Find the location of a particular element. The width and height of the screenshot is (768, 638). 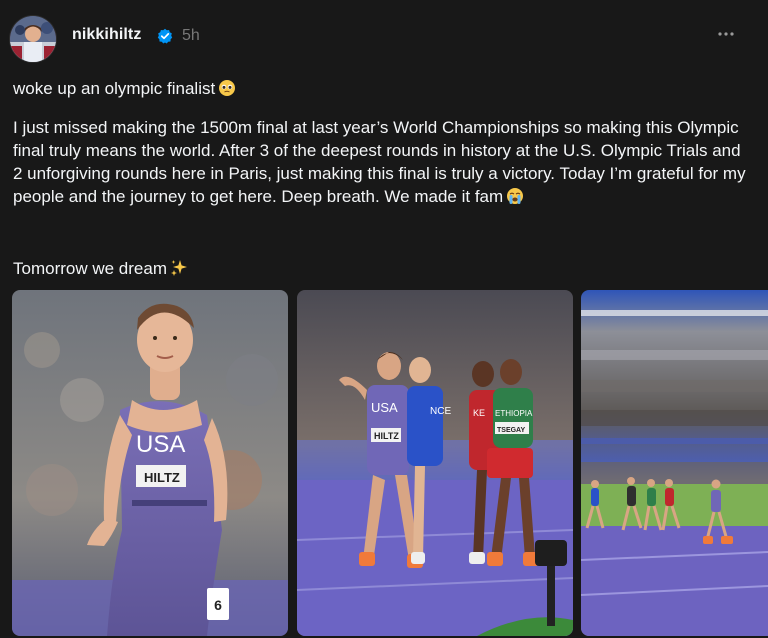

photo2-usa-text: USA is located at coordinates (384, 407).